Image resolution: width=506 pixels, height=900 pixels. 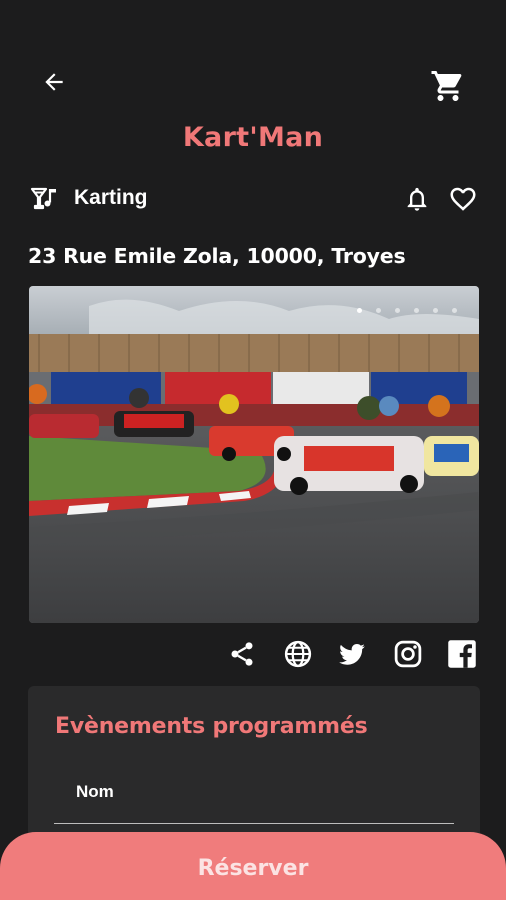 I want to click on instagram-button, so click(x=408, y=654).